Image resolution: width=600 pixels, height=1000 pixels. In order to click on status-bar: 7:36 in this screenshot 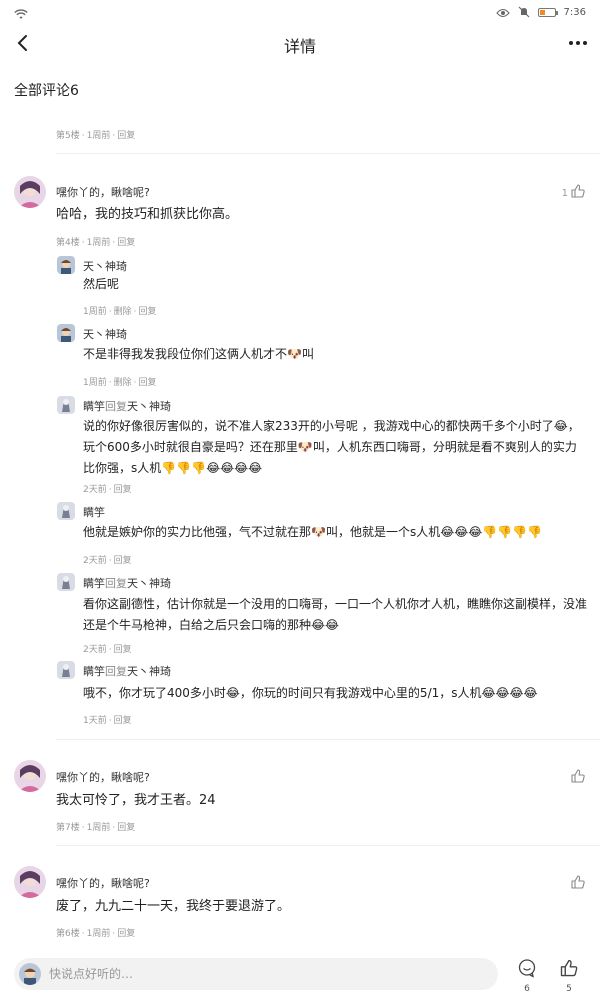, I will do `click(300, 12)`.